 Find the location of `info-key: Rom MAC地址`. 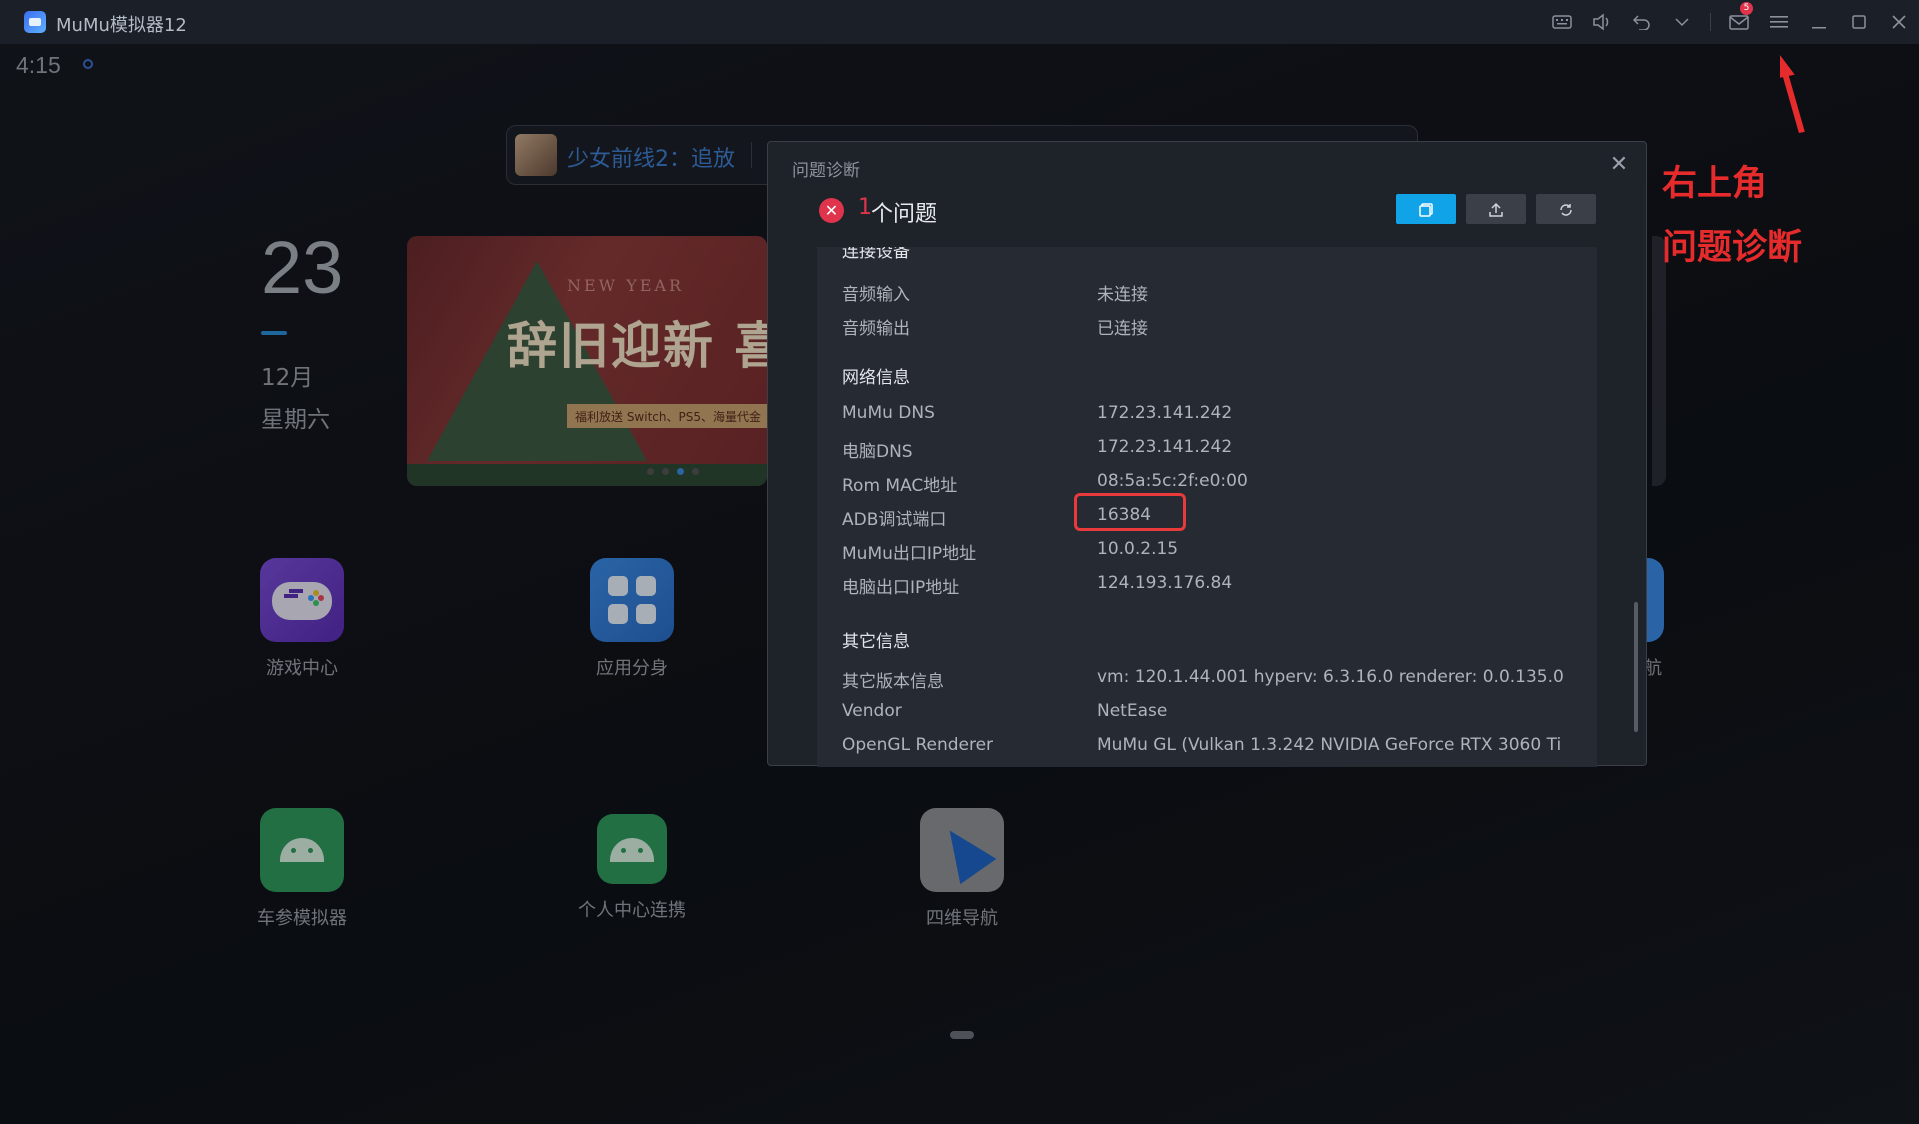

info-key: Rom MAC地址 is located at coordinates (900, 486).